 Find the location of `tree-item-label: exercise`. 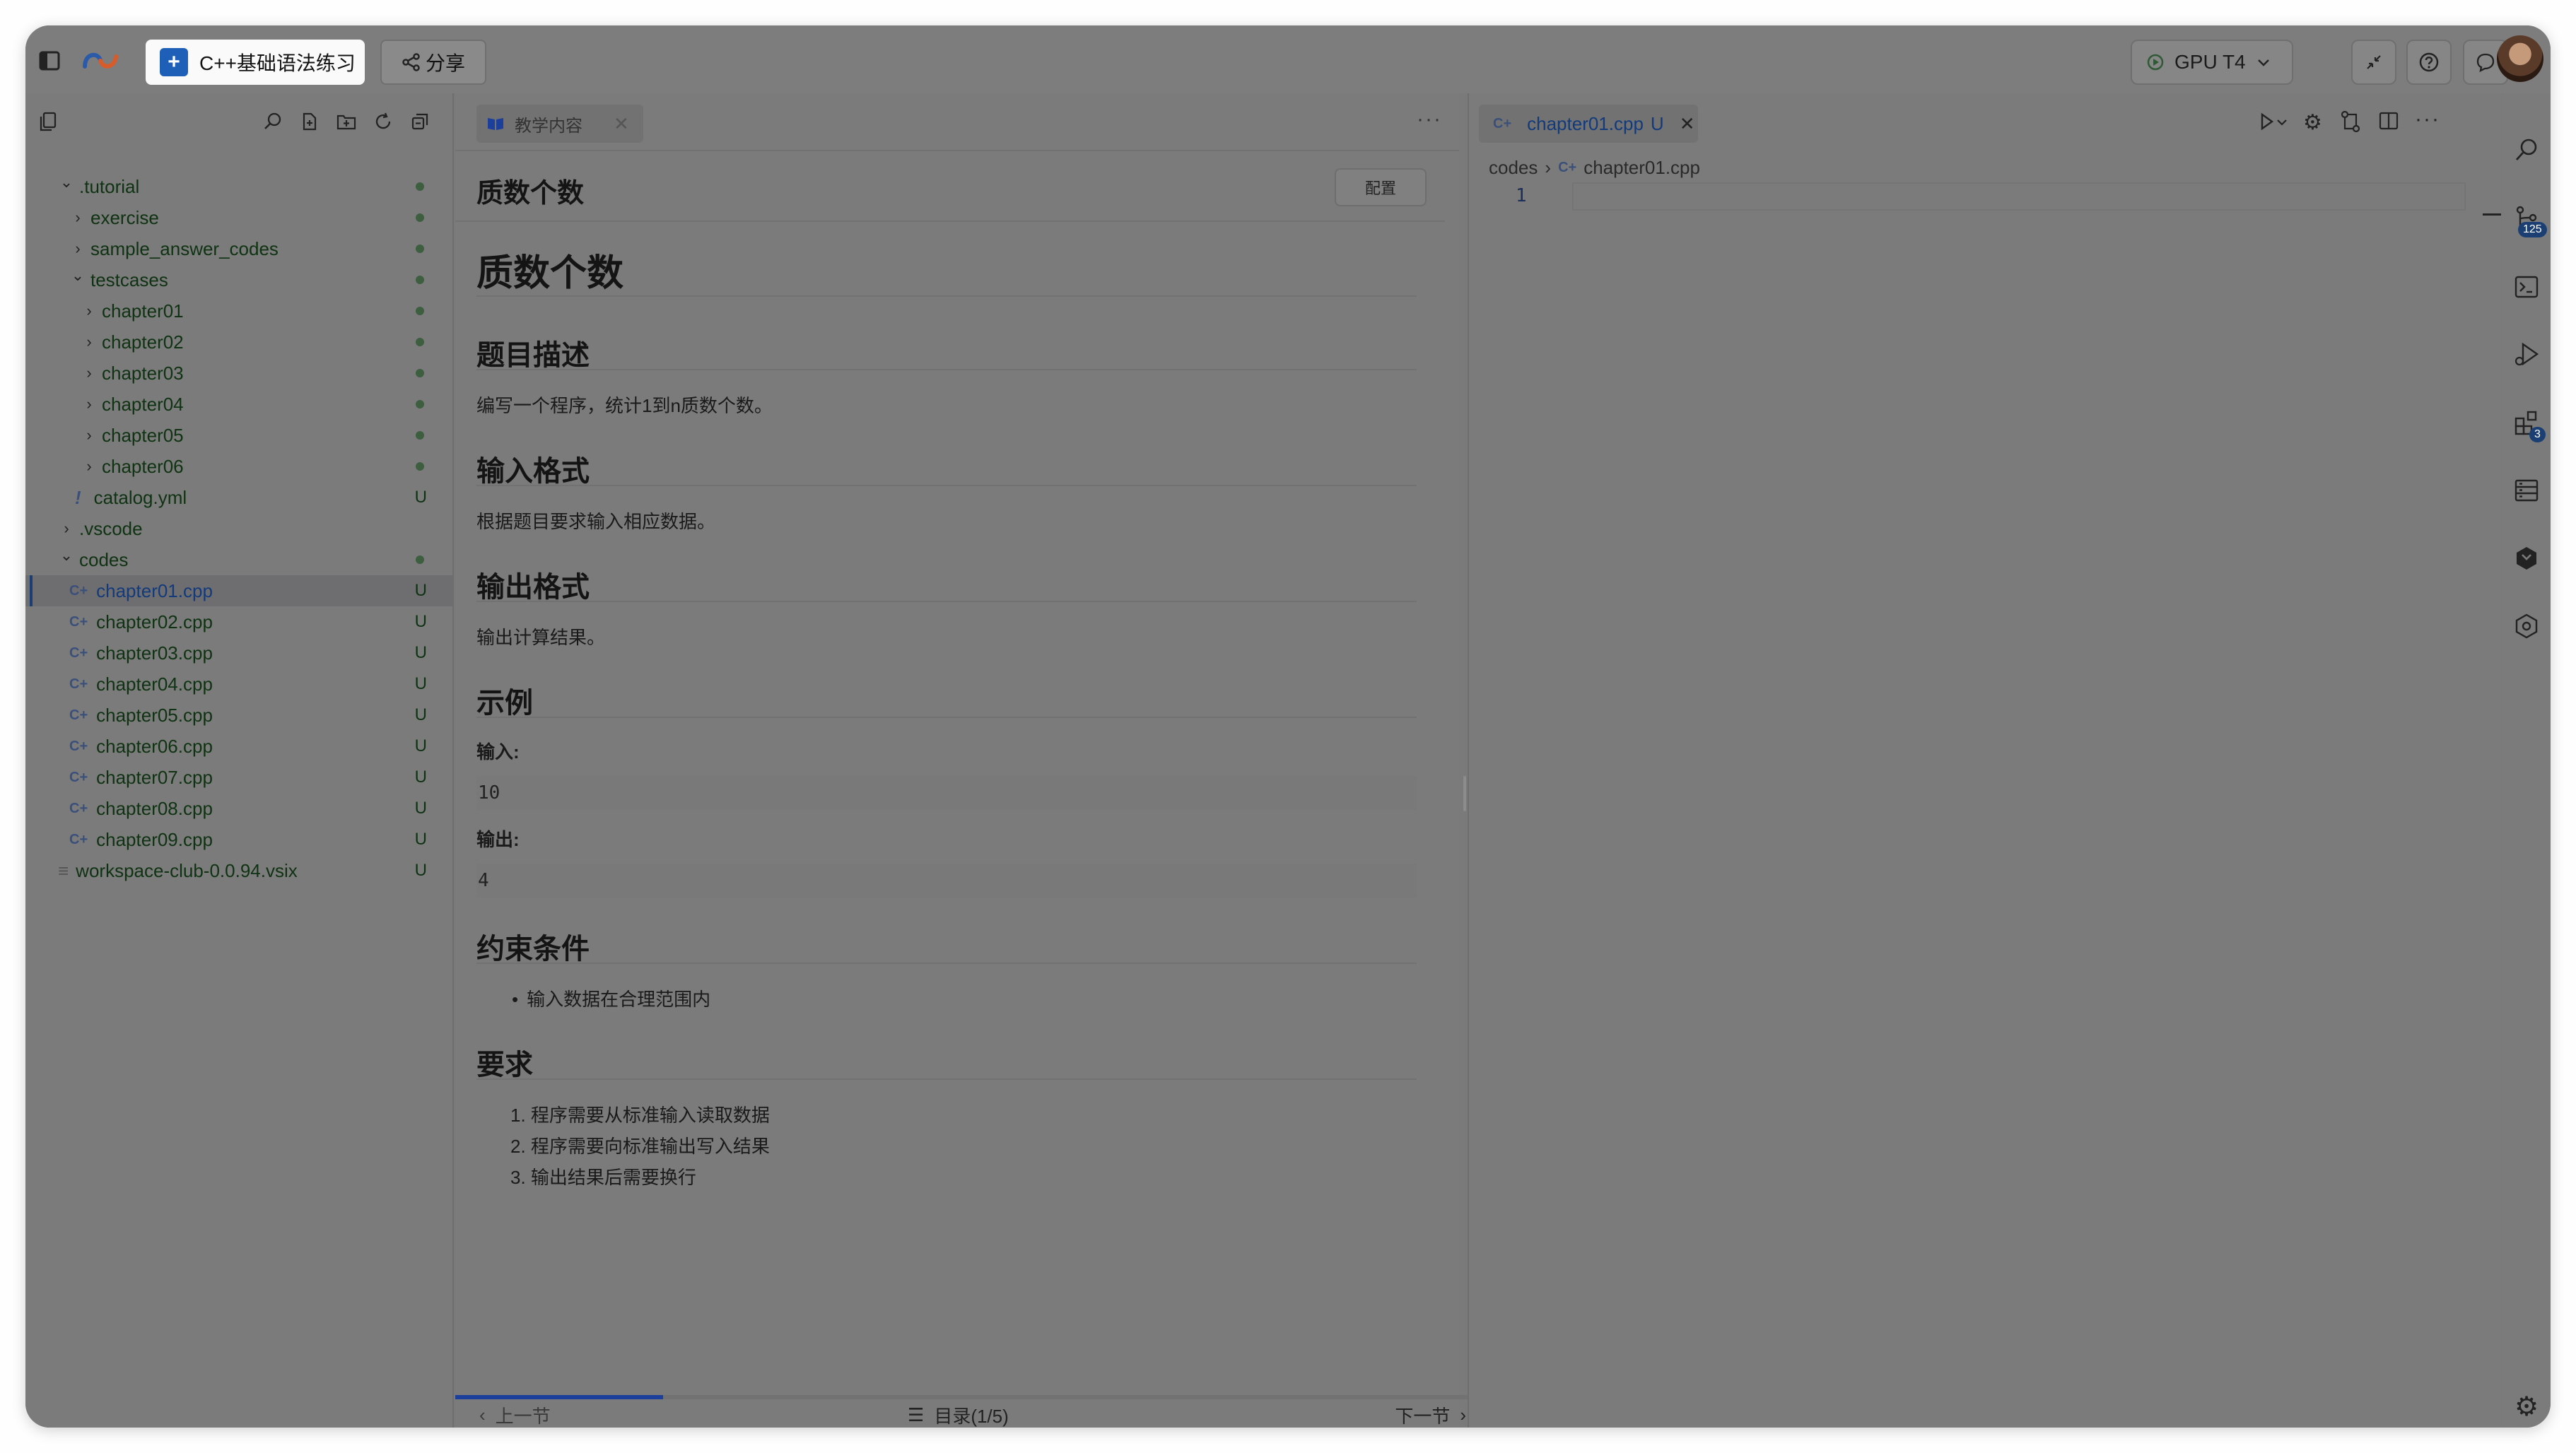

tree-item-label: exercise is located at coordinates (124, 217).